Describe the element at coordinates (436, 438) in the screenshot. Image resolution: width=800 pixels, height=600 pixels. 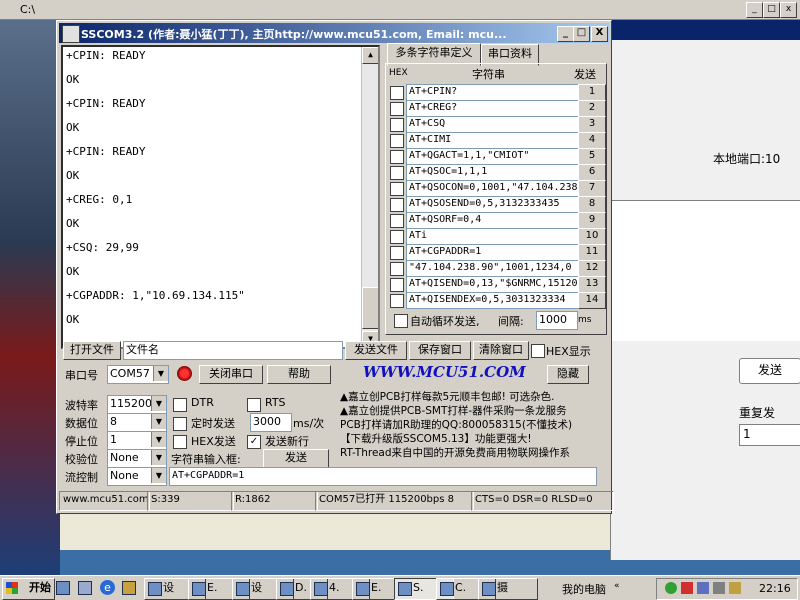
I see `info-line: 【下载升级版SSCOM5.13】功能更强大!` at that location.